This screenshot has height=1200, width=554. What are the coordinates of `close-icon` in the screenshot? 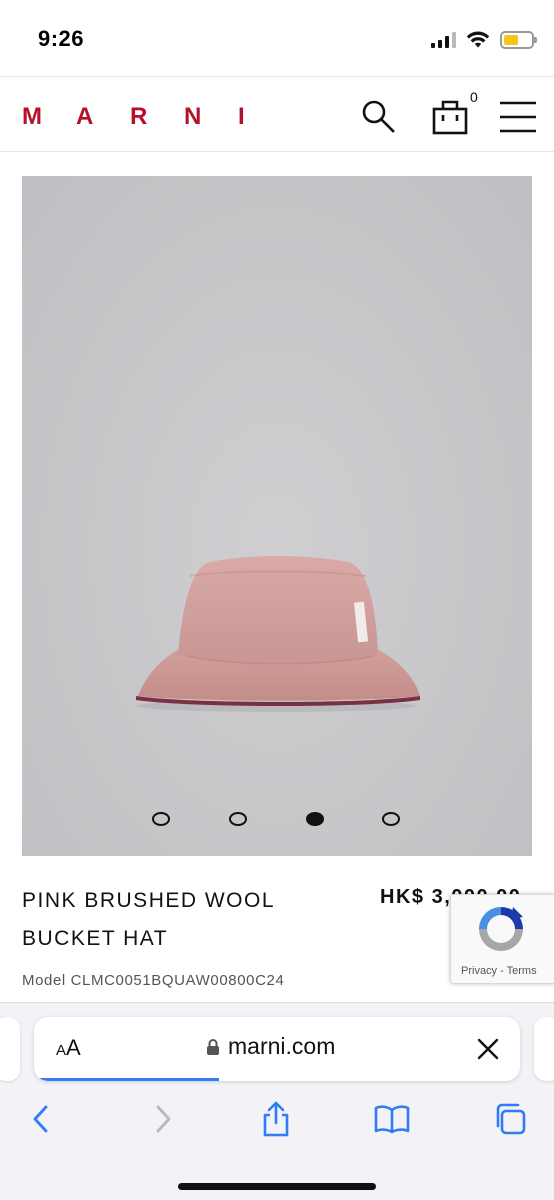 It's located at (488, 1049).